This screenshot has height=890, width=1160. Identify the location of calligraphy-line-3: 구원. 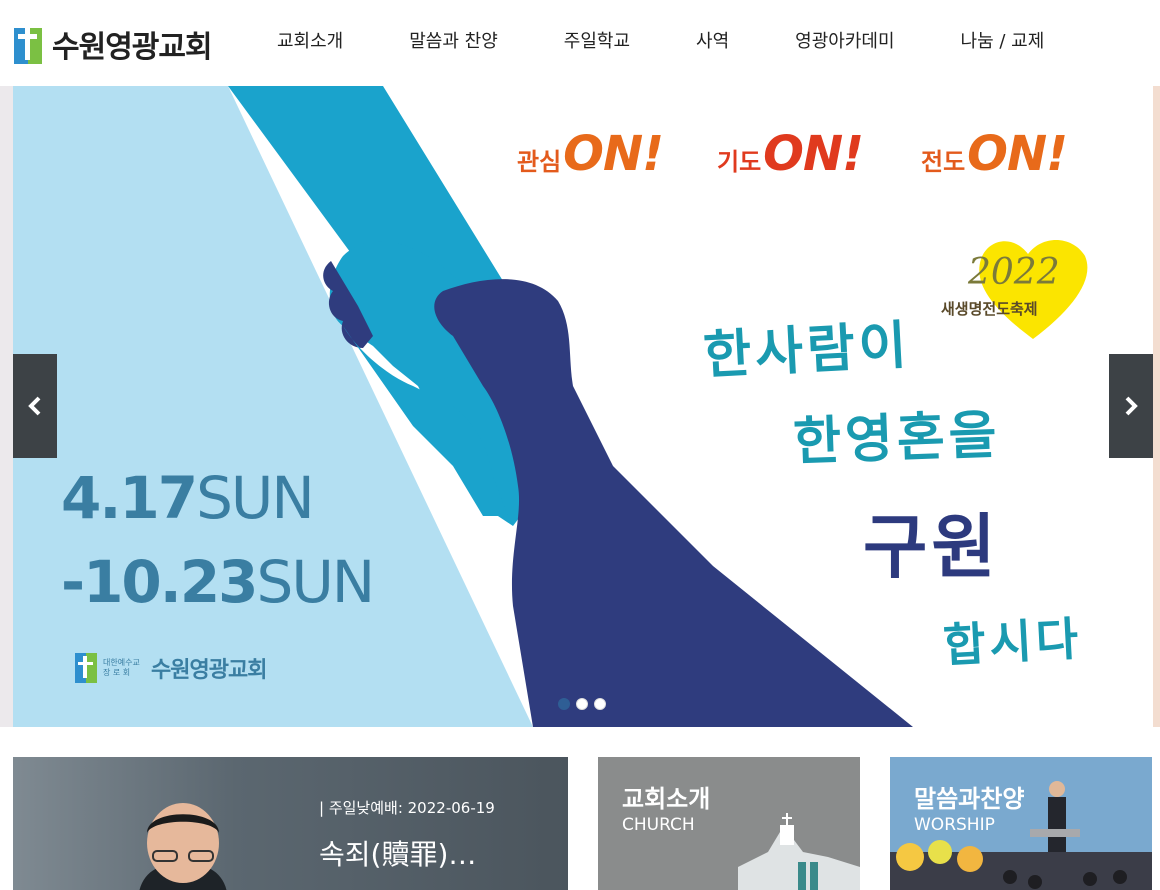
(931, 547).